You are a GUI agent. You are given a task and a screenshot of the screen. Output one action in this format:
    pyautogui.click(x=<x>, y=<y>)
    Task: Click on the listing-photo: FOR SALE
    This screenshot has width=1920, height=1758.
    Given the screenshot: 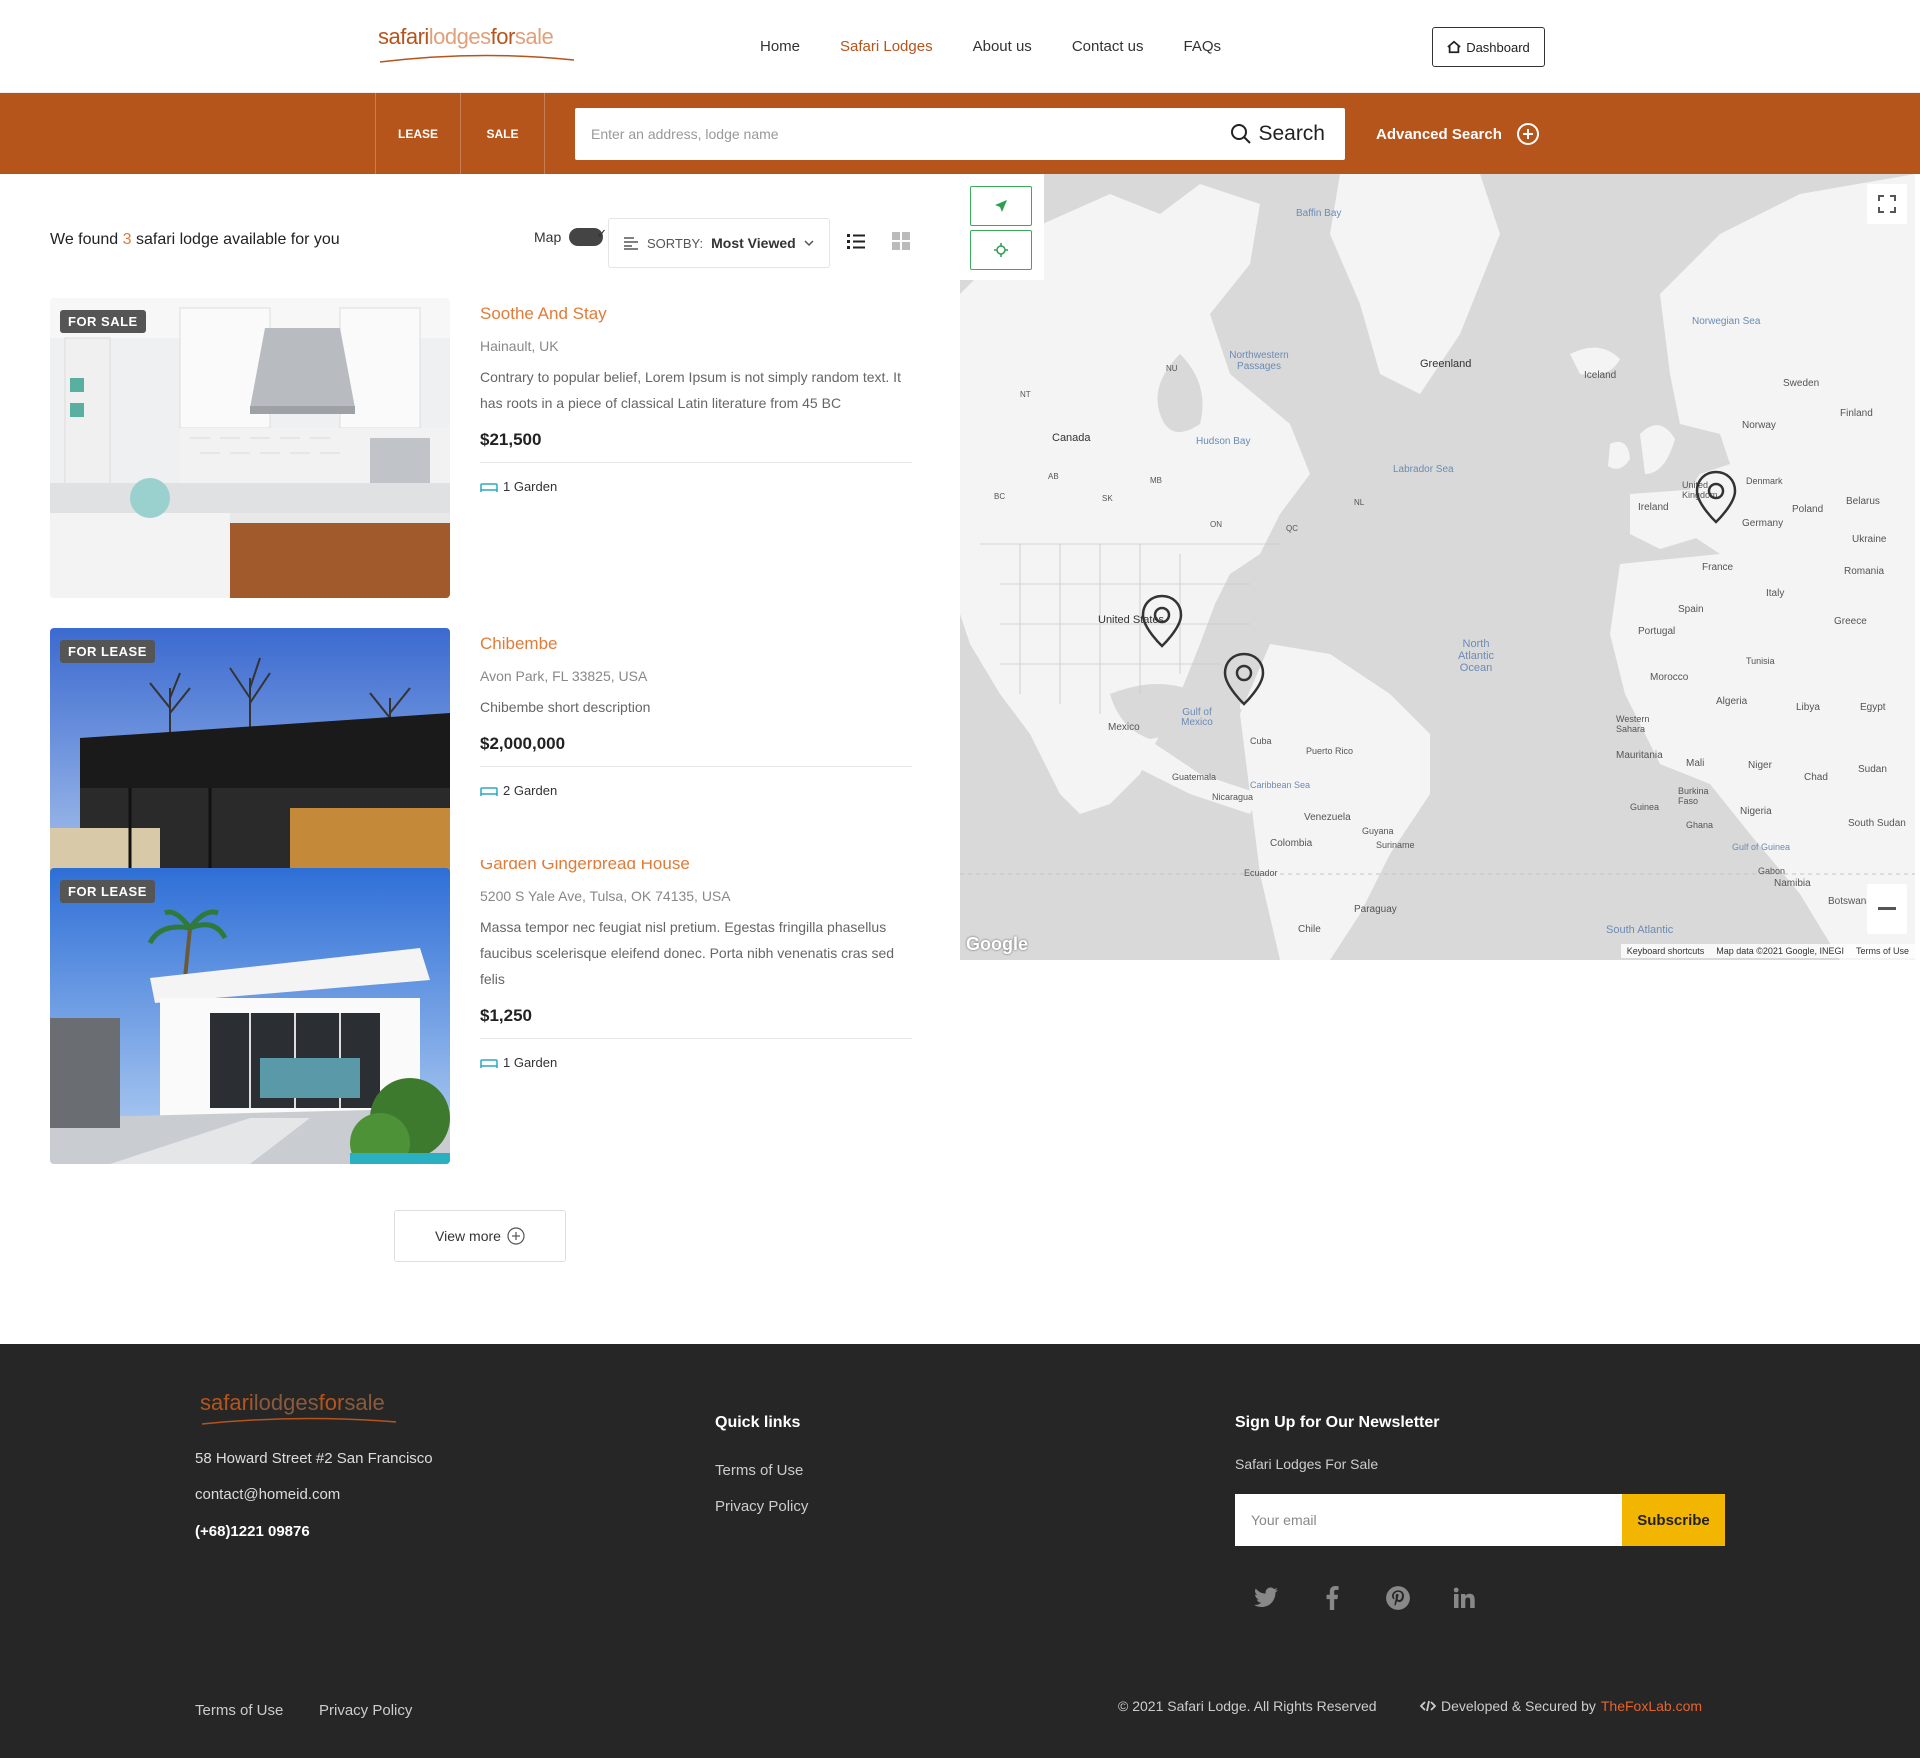 What is the action you would take?
    pyautogui.click(x=250, y=448)
    